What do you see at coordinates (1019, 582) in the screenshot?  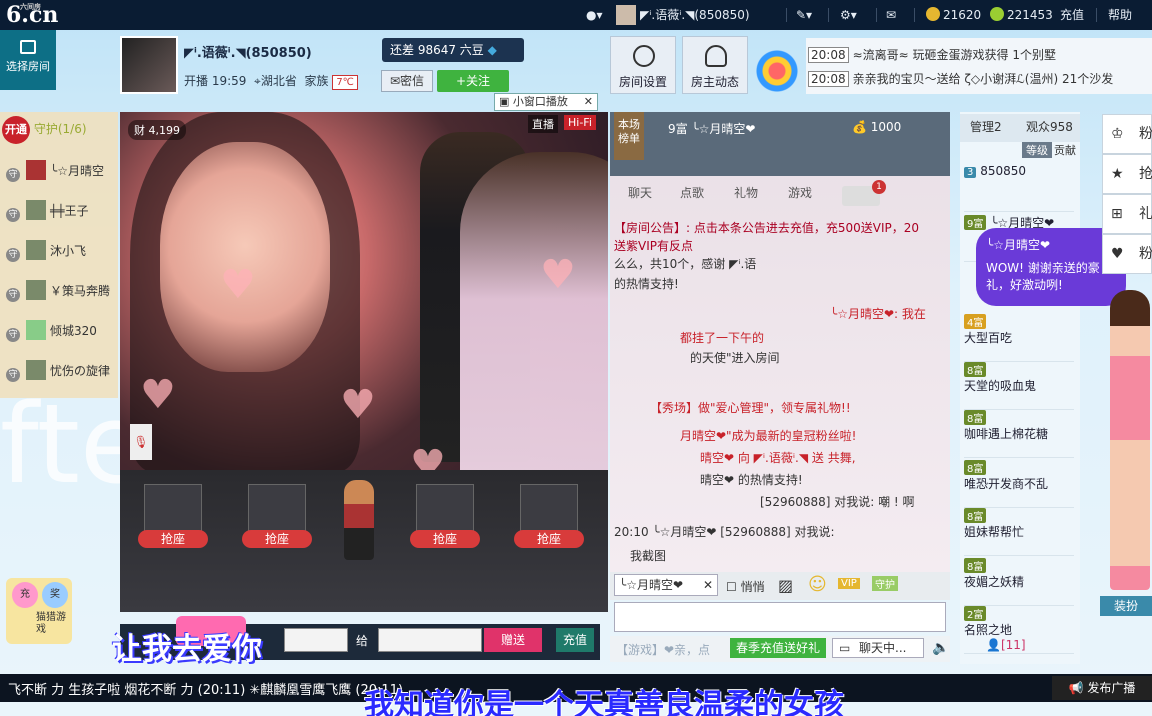 I see `audience-row: 8富 夜媚之妖精` at bounding box center [1019, 582].